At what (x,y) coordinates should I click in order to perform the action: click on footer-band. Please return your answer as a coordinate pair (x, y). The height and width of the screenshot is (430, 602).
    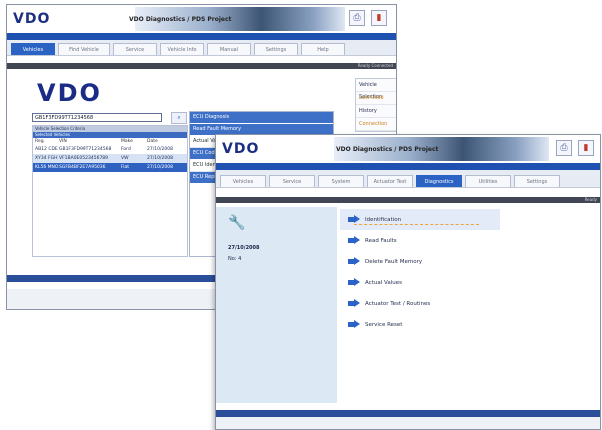
    Looking at the image, I should click on (408, 413).